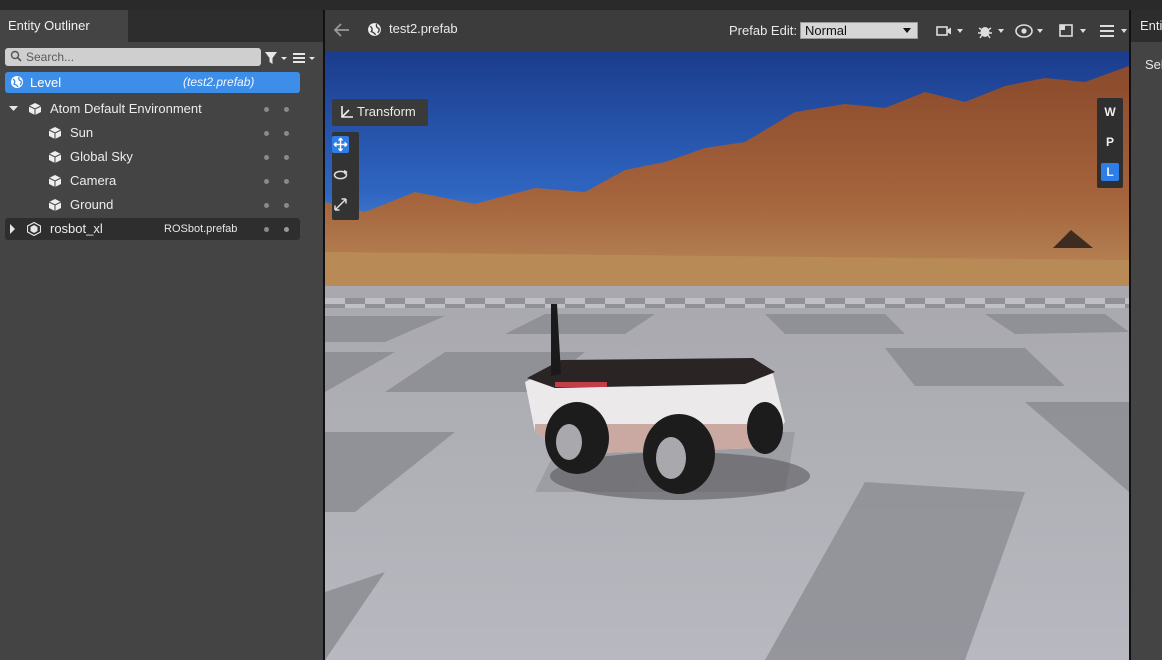 The width and height of the screenshot is (1162, 660). I want to click on search-input, so click(141, 57).